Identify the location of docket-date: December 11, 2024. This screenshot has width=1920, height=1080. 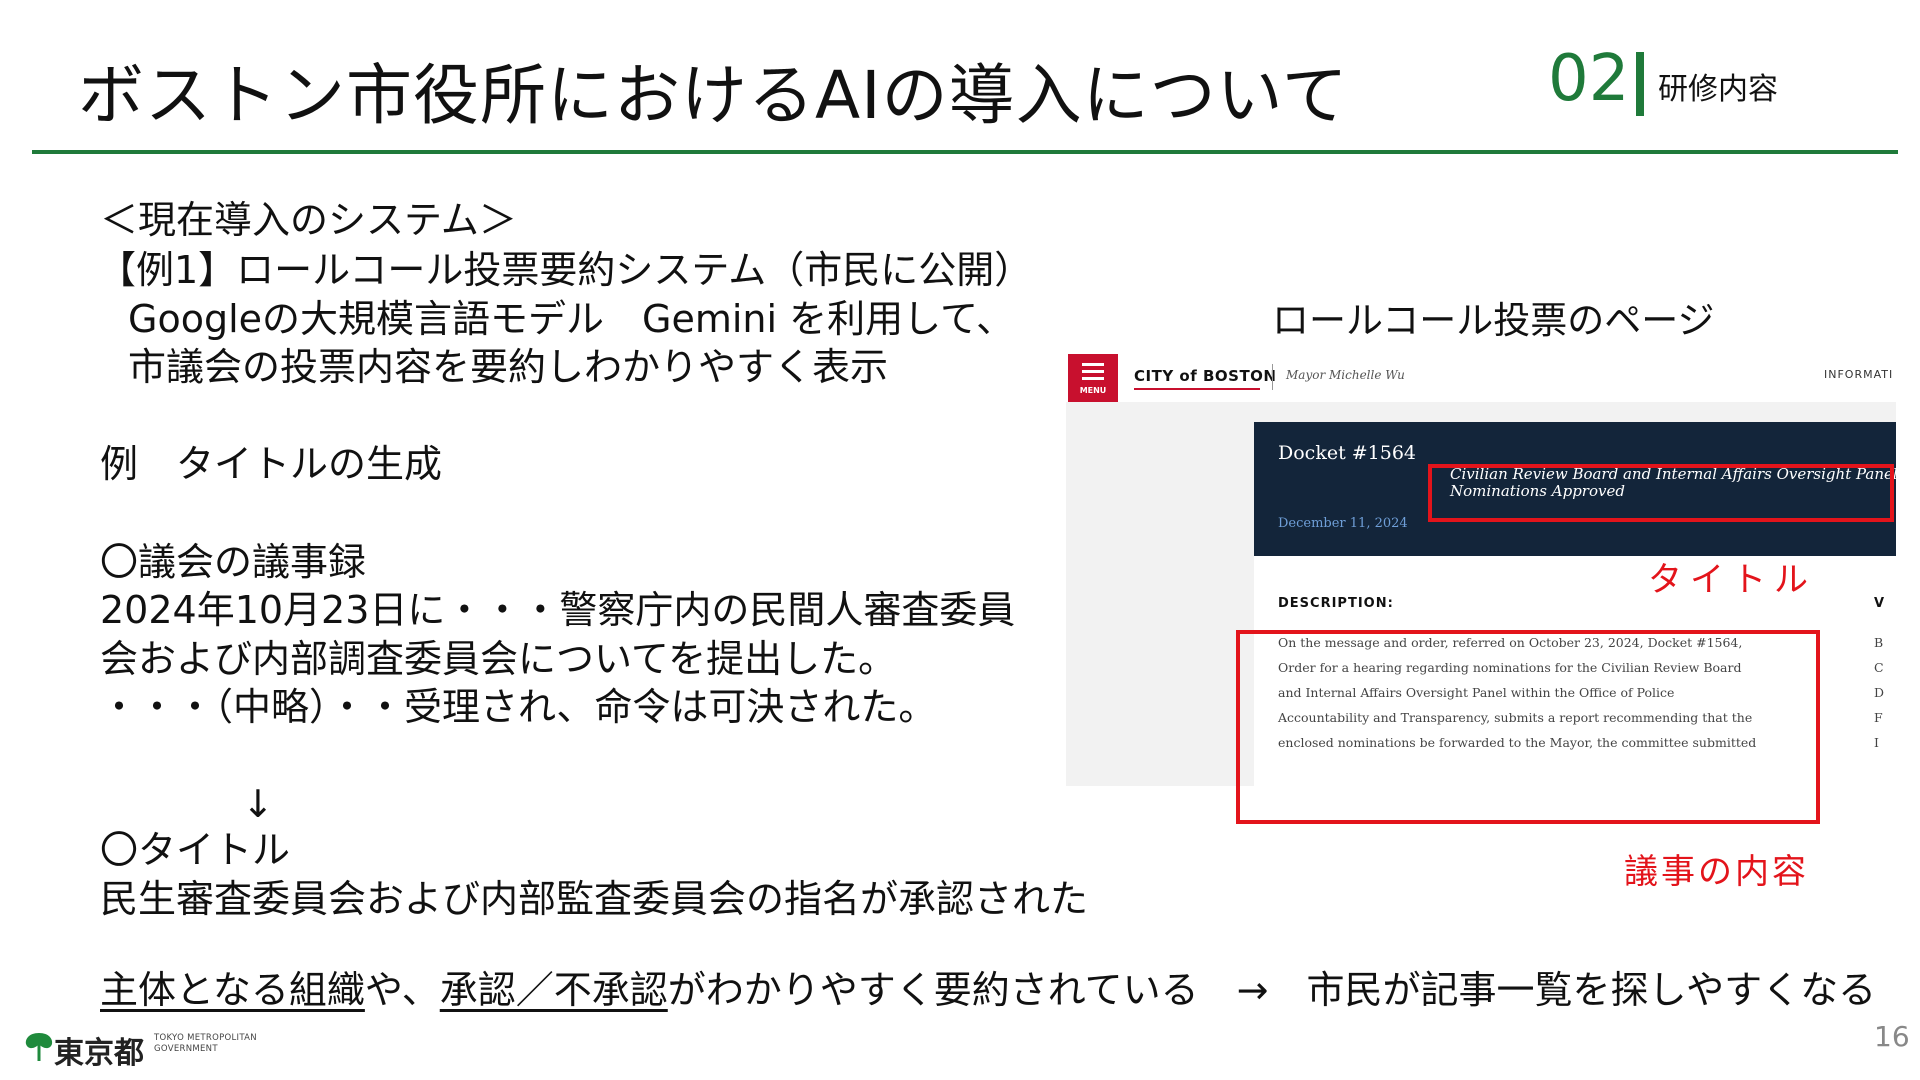
(1343, 523).